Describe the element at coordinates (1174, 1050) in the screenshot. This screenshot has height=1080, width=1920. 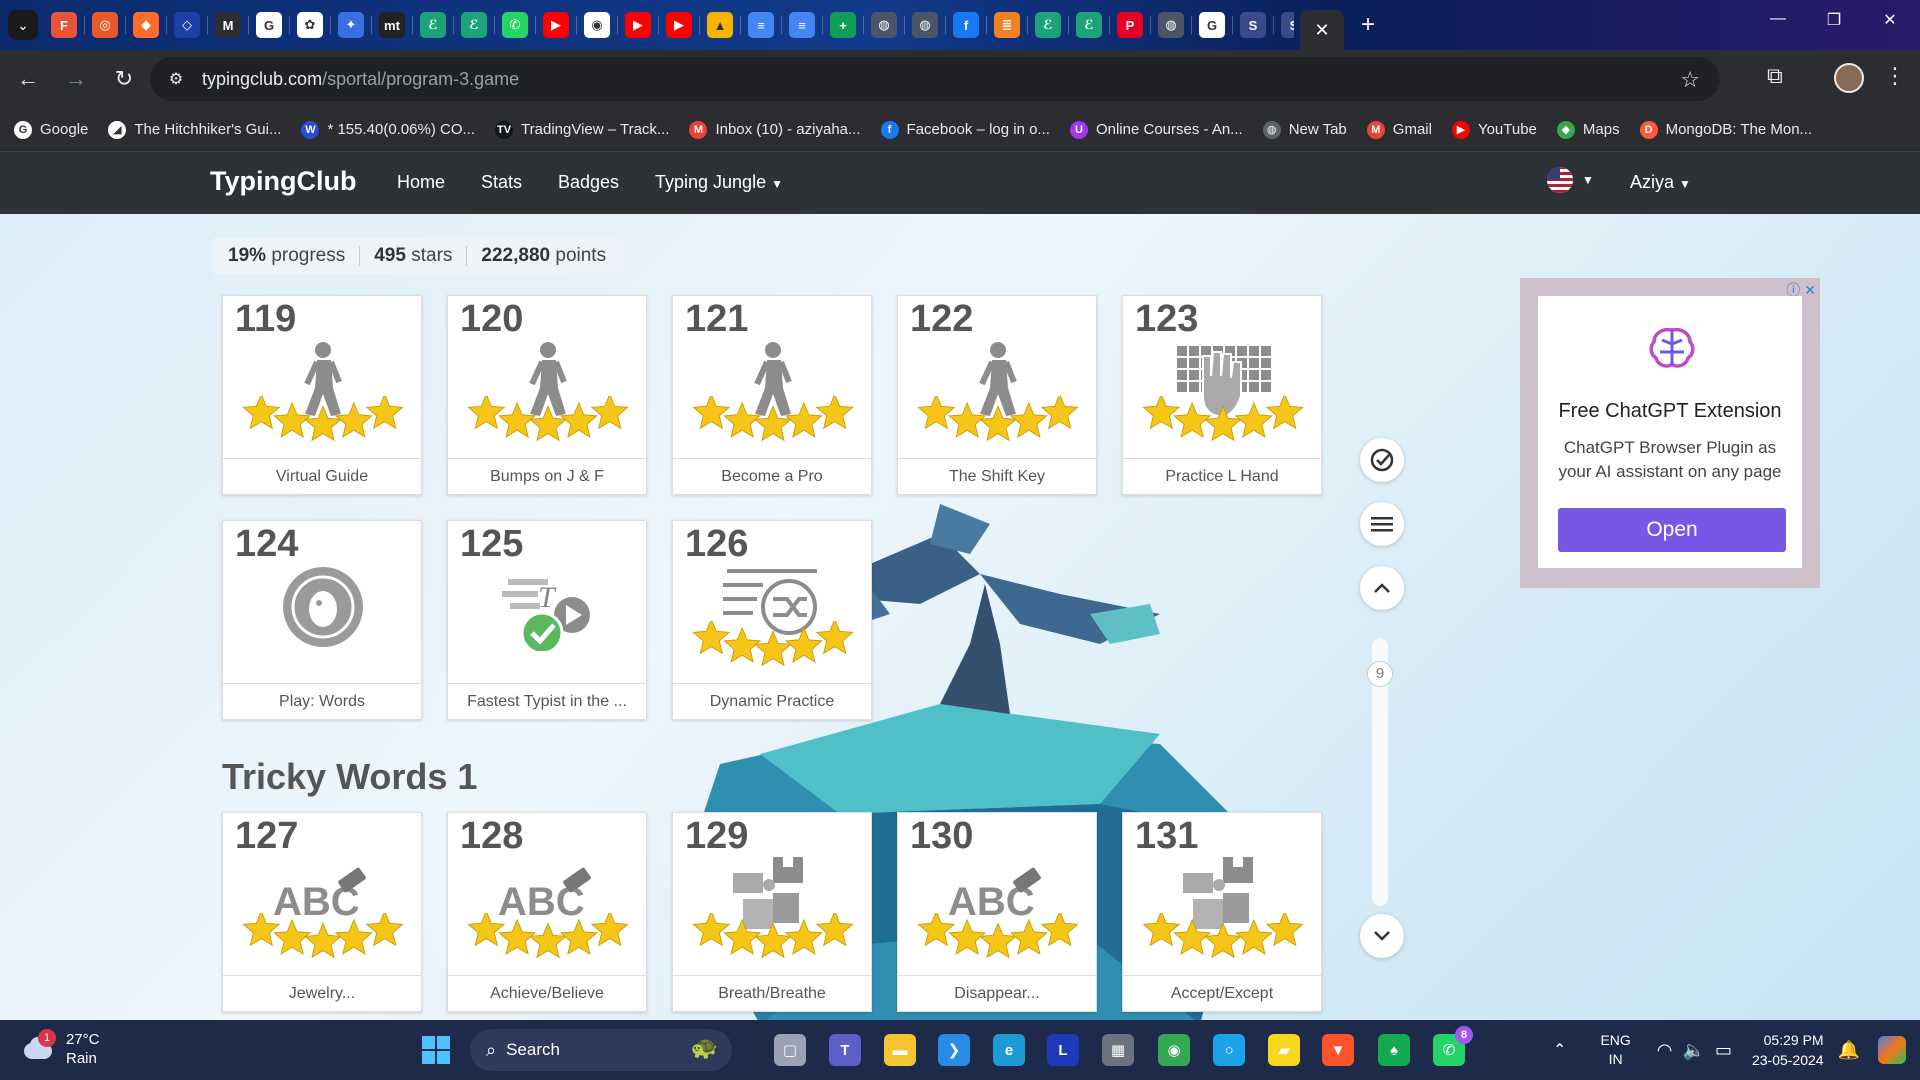
I see `chrome-icon: ◉` at that location.